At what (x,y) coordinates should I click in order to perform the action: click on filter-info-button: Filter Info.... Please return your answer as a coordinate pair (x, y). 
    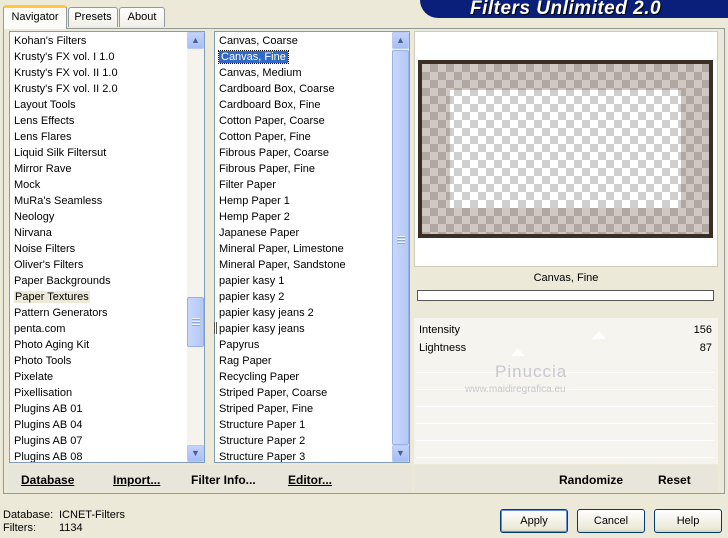
    Looking at the image, I should click on (223, 480).